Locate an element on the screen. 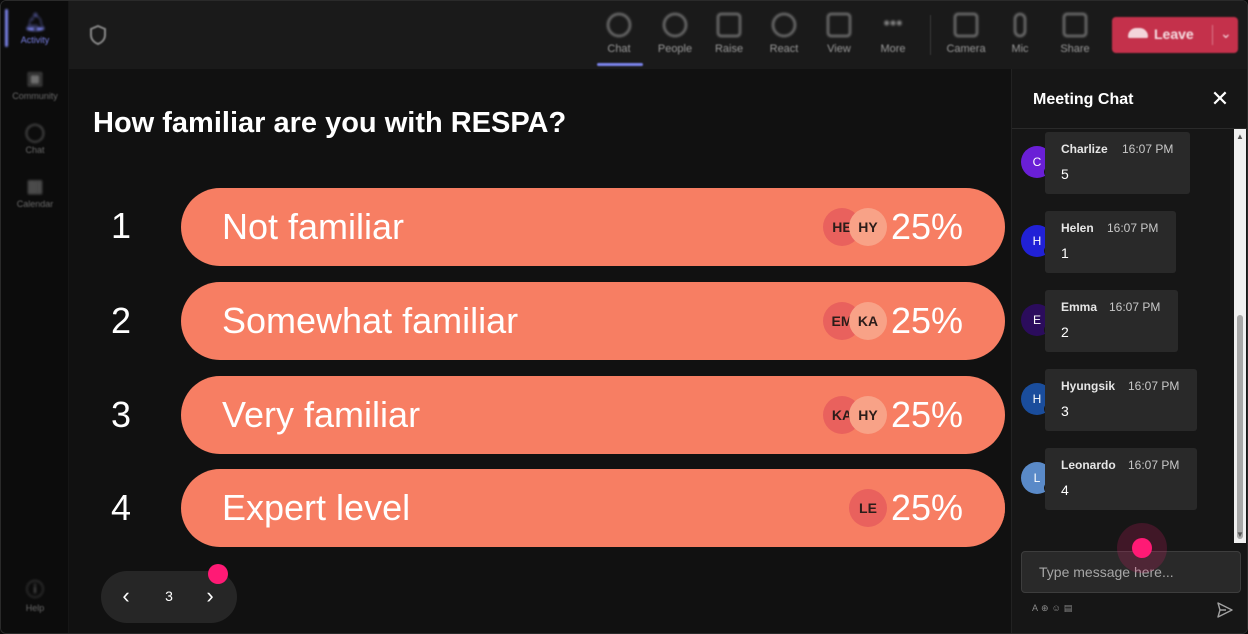 This screenshot has height=634, width=1248. active-tab-indicator is located at coordinates (620, 64).